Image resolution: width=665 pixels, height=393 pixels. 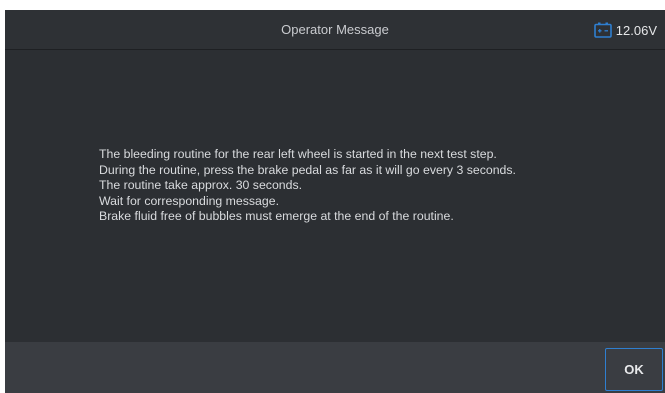 I want to click on message-line: Wait for corresponding message., so click(x=189, y=200).